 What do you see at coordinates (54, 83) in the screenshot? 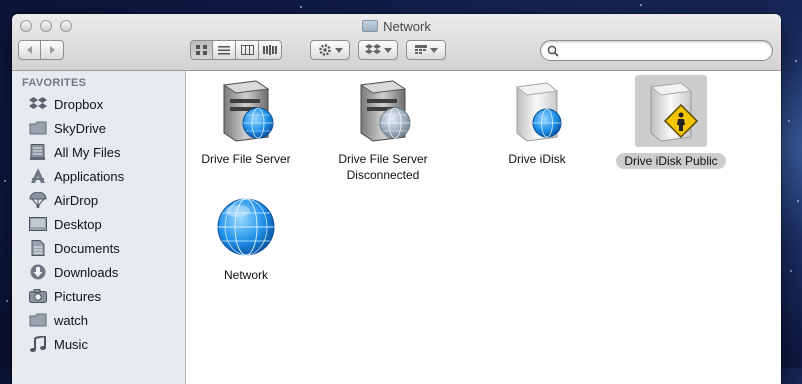
I see `sidebar-heading: FAVORITES` at bounding box center [54, 83].